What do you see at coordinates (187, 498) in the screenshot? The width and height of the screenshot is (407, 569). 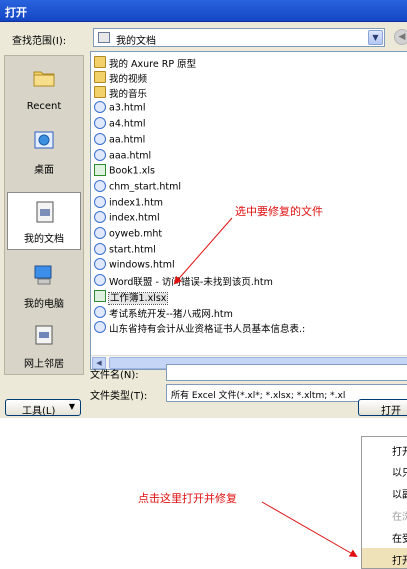 I see `annotation-click-here: 点击这里打开并修复` at bounding box center [187, 498].